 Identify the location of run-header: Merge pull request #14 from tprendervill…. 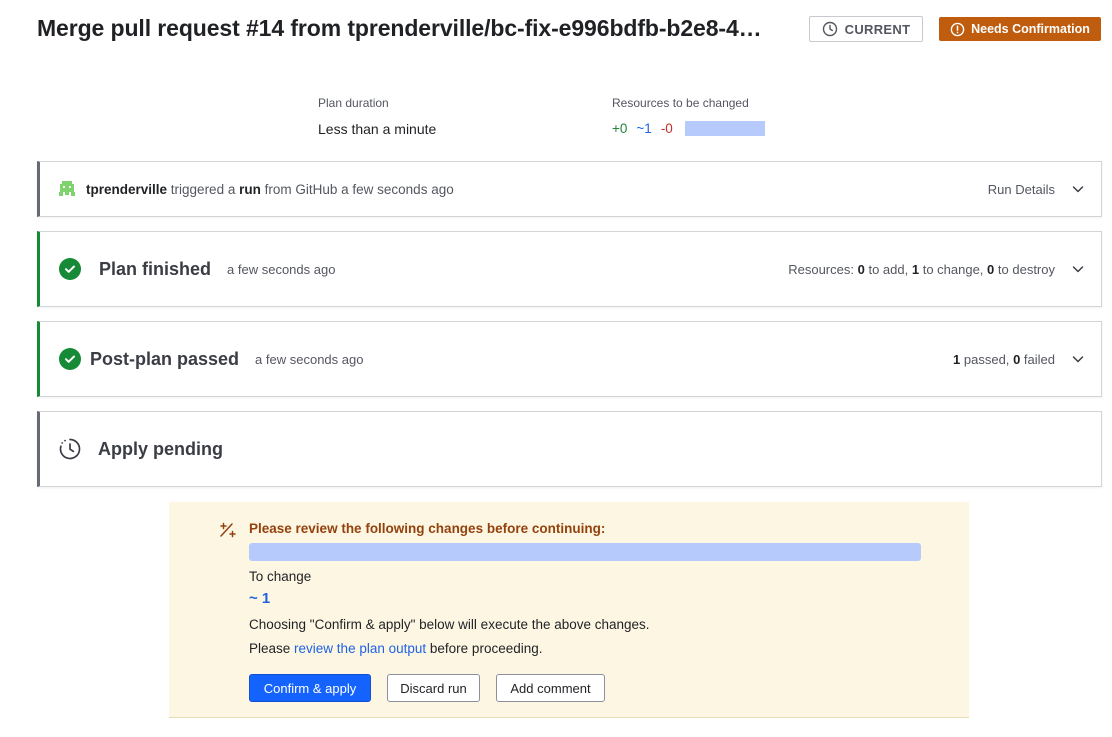
(569, 29).